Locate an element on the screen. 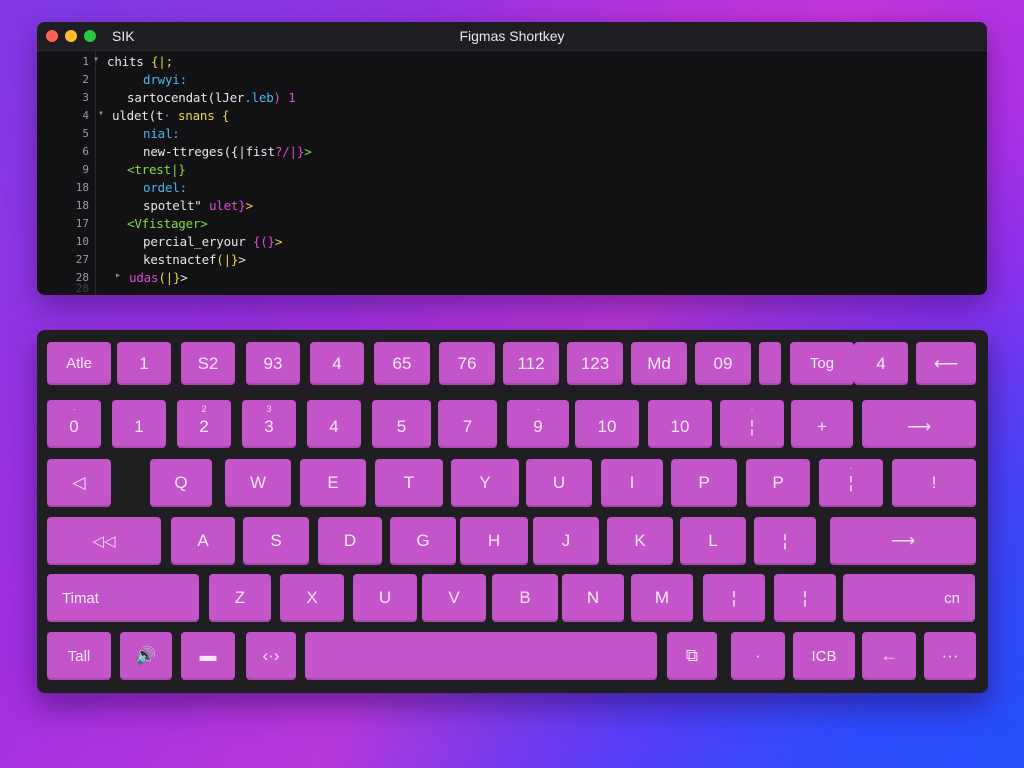 This screenshot has width=1024, height=768. key-cn: cn is located at coordinates (909, 598).